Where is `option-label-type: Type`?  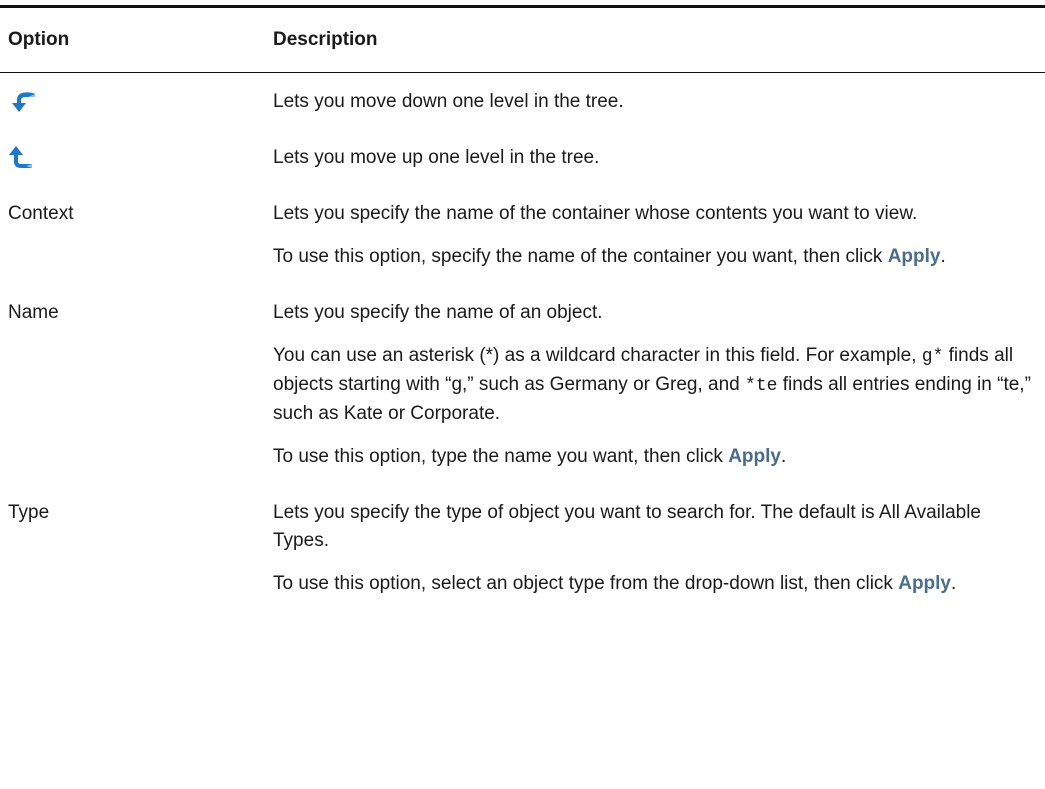 option-label-type: Type is located at coordinates (29, 512).